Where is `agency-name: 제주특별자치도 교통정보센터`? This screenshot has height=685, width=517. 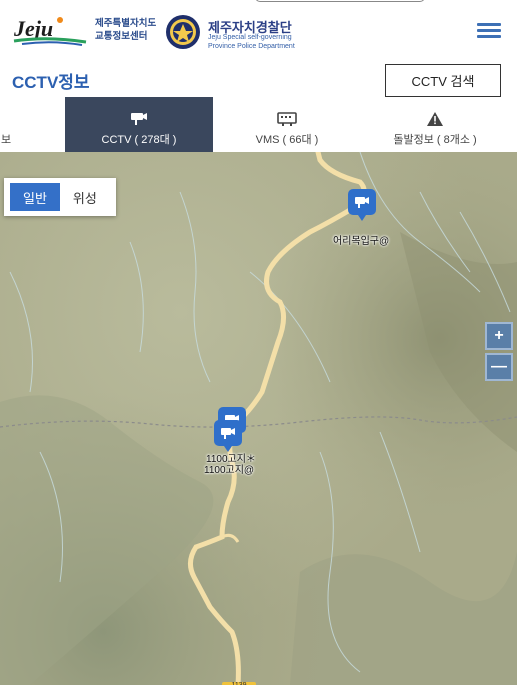 agency-name: 제주특별자치도 교통정보센터 is located at coordinates (125, 30).